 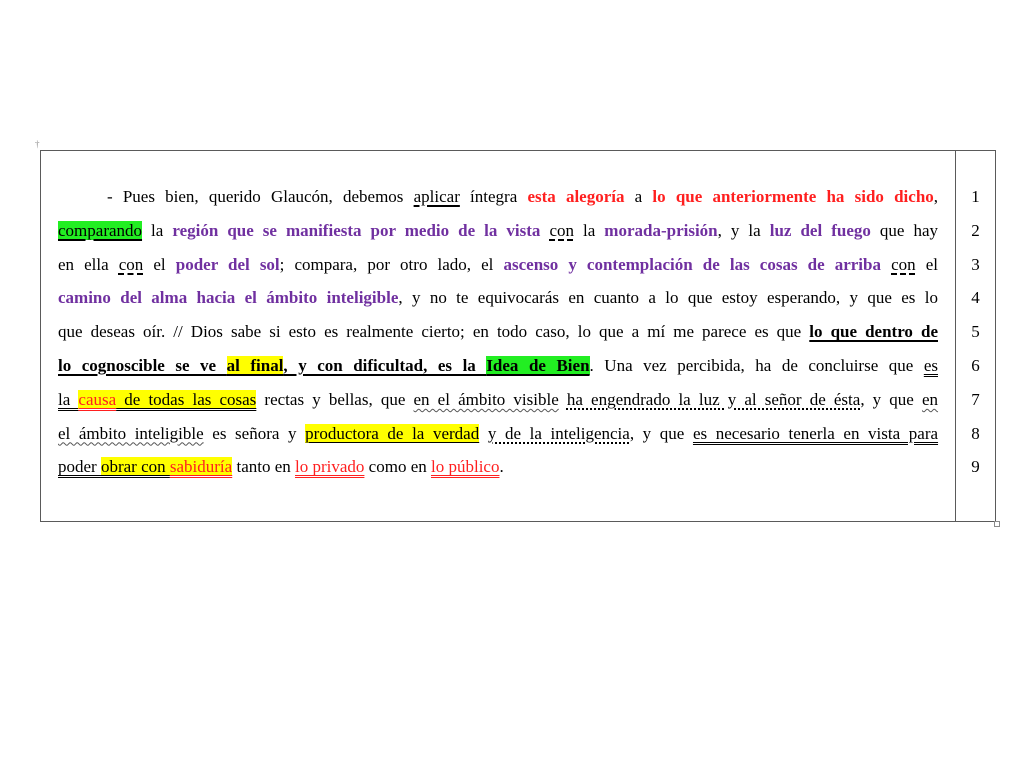 I want to click on wavy-underline-phrase: en, so click(x=930, y=399).